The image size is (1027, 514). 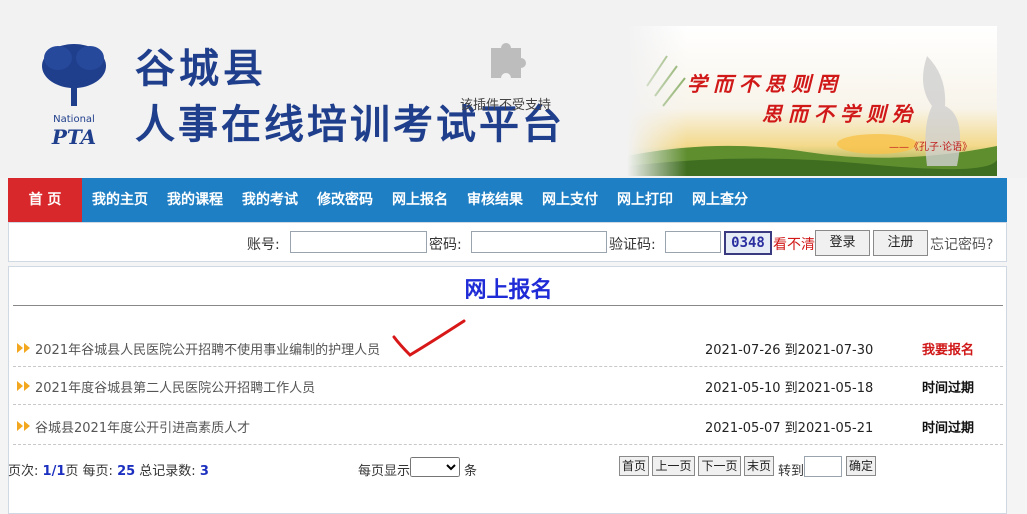 I want to click on nav-my-exams: 我的考试, so click(x=270, y=200).